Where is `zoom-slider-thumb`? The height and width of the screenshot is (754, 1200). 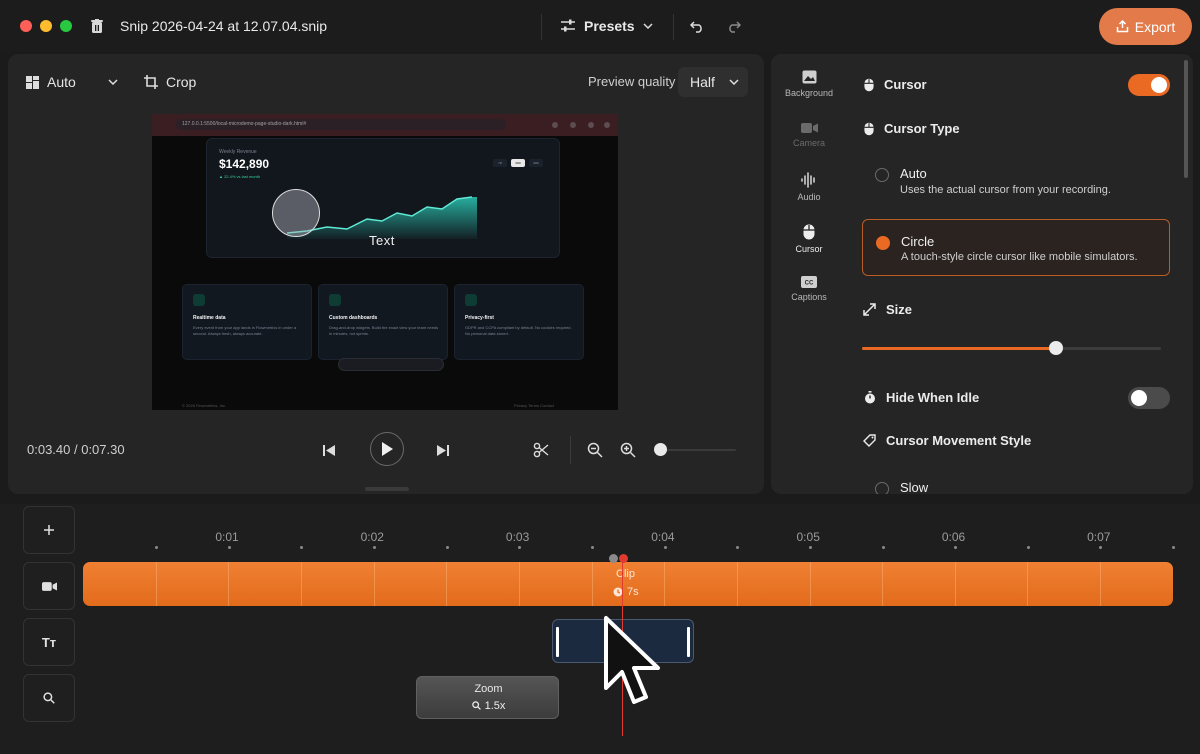
zoom-slider-thumb is located at coordinates (660, 449).